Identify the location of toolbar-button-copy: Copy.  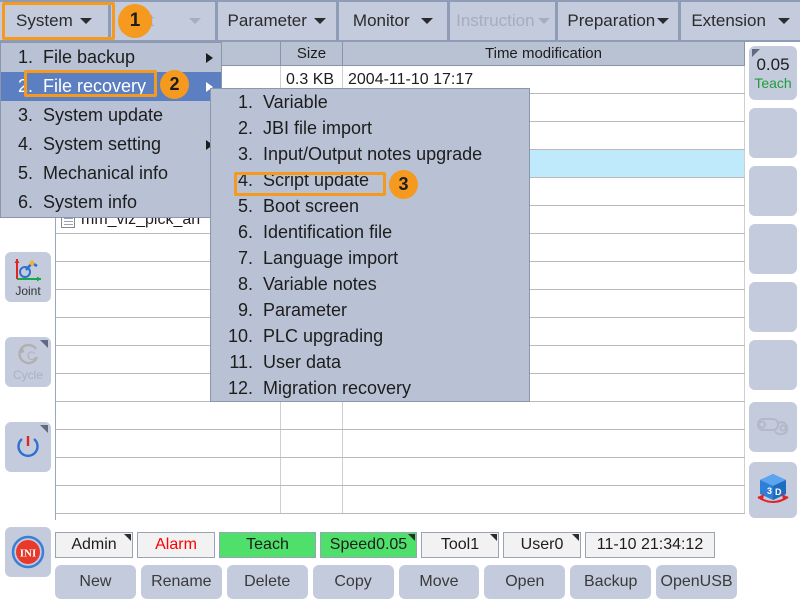
(353, 582).